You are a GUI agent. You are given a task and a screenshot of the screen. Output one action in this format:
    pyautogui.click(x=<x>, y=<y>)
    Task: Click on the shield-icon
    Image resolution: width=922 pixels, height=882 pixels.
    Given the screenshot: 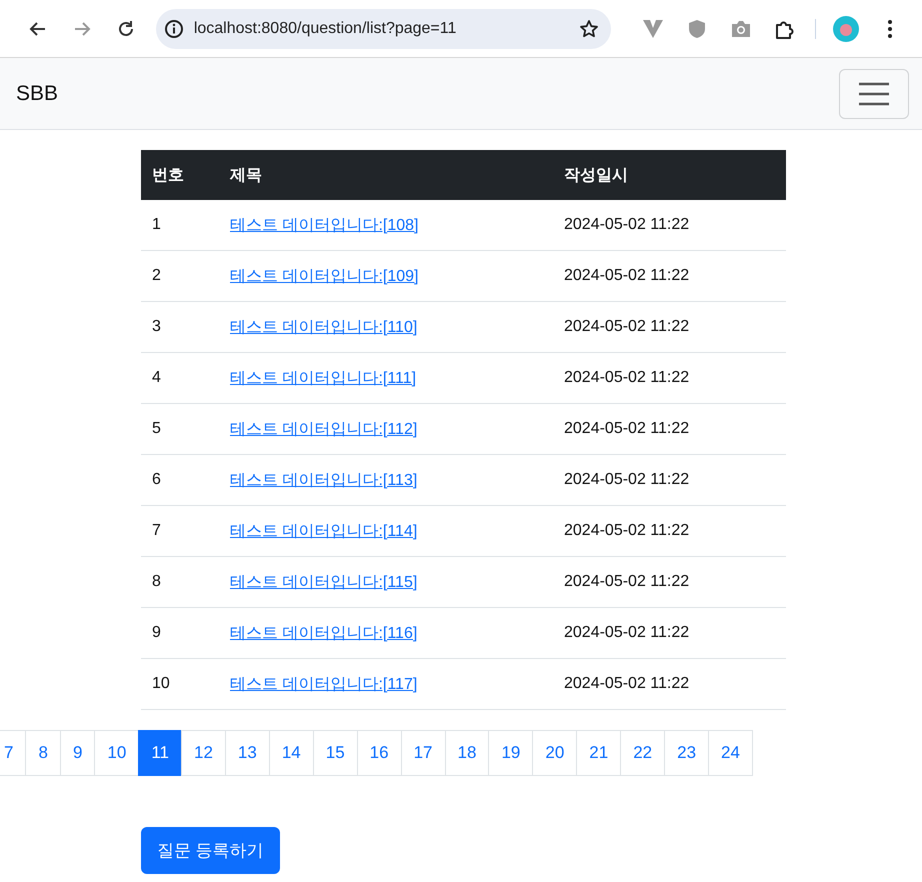 What is the action you would take?
    pyautogui.click(x=697, y=28)
    